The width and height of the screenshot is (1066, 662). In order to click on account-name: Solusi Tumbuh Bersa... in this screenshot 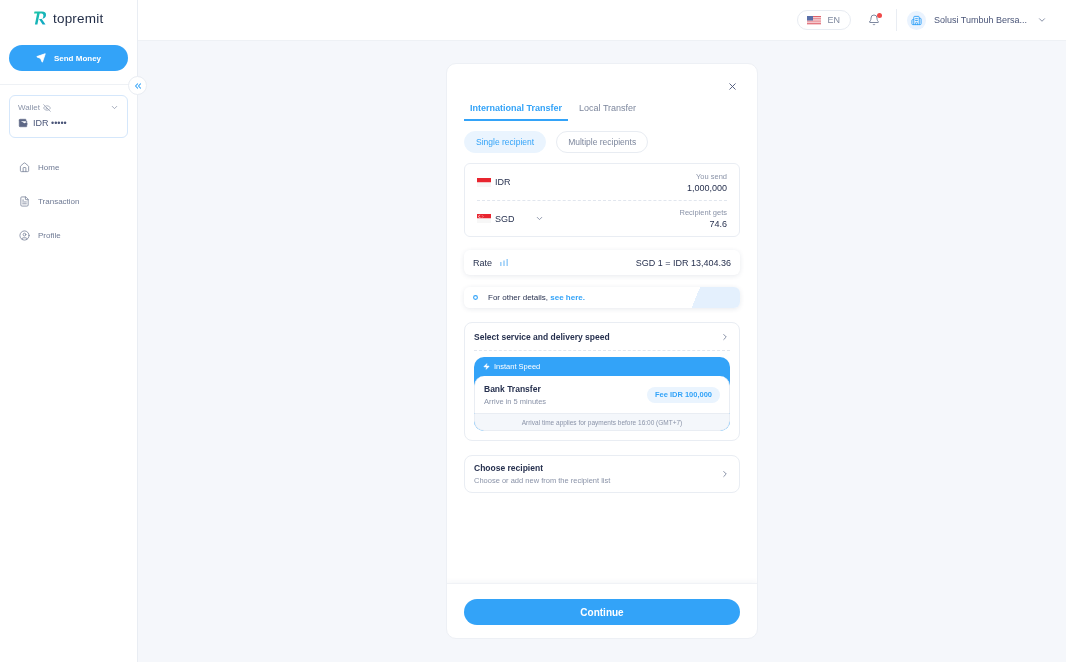, I will do `click(980, 20)`.